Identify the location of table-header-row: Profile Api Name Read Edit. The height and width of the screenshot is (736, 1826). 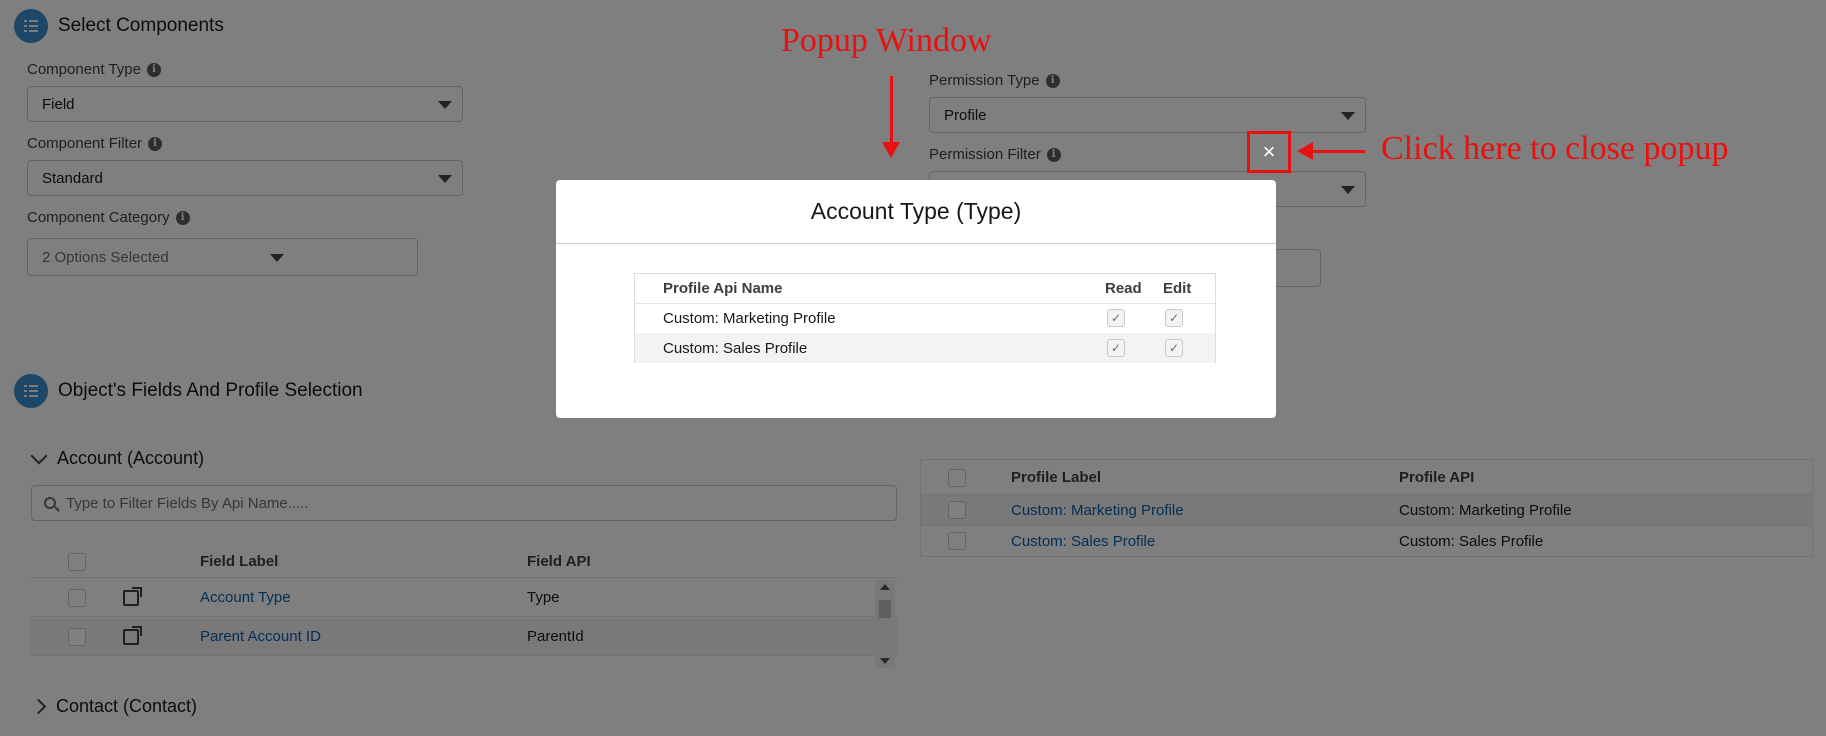
(925, 289).